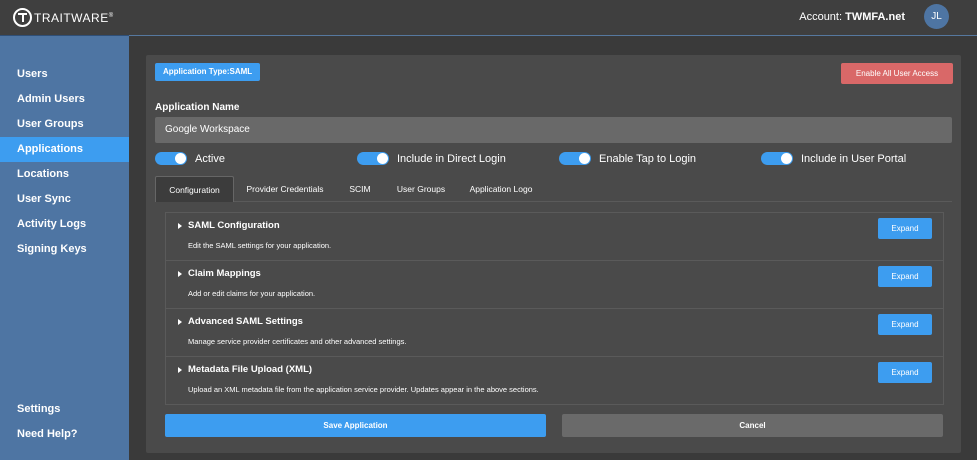 This screenshot has width=977, height=460. Describe the element at coordinates (250, 369) in the screenshot. I see `section-title: Metadata File Upload (XML)` at that location.